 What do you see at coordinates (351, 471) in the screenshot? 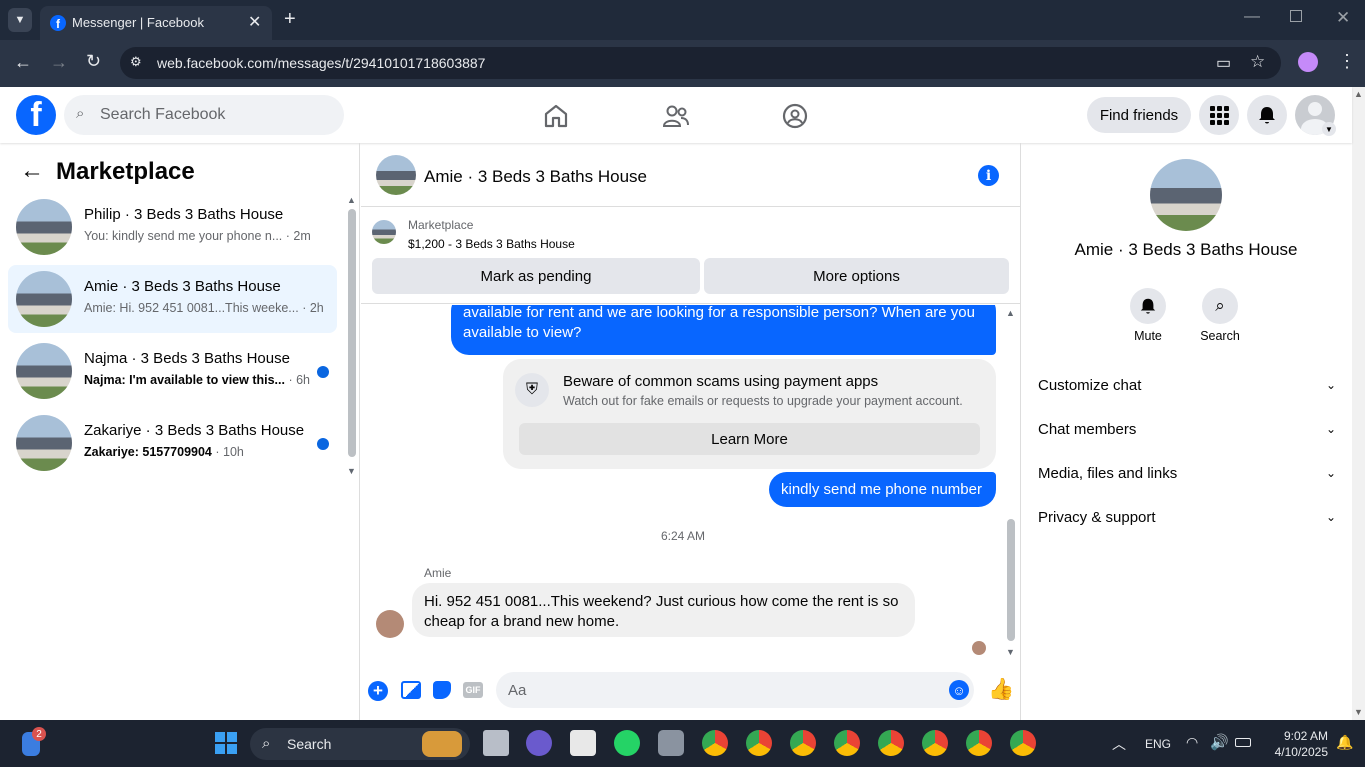
I see `list-scroll-down-icon: ▼` at bounding box center [351, 471].